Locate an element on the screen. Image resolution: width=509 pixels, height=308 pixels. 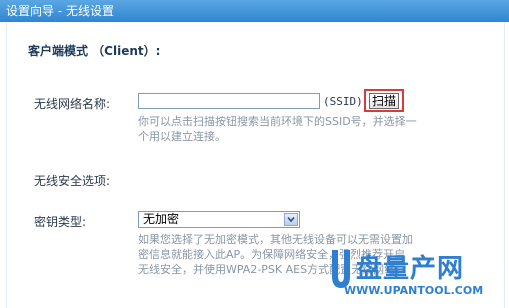
security-options-heading: 无线安全选项: is located at coordinates (72, 181).